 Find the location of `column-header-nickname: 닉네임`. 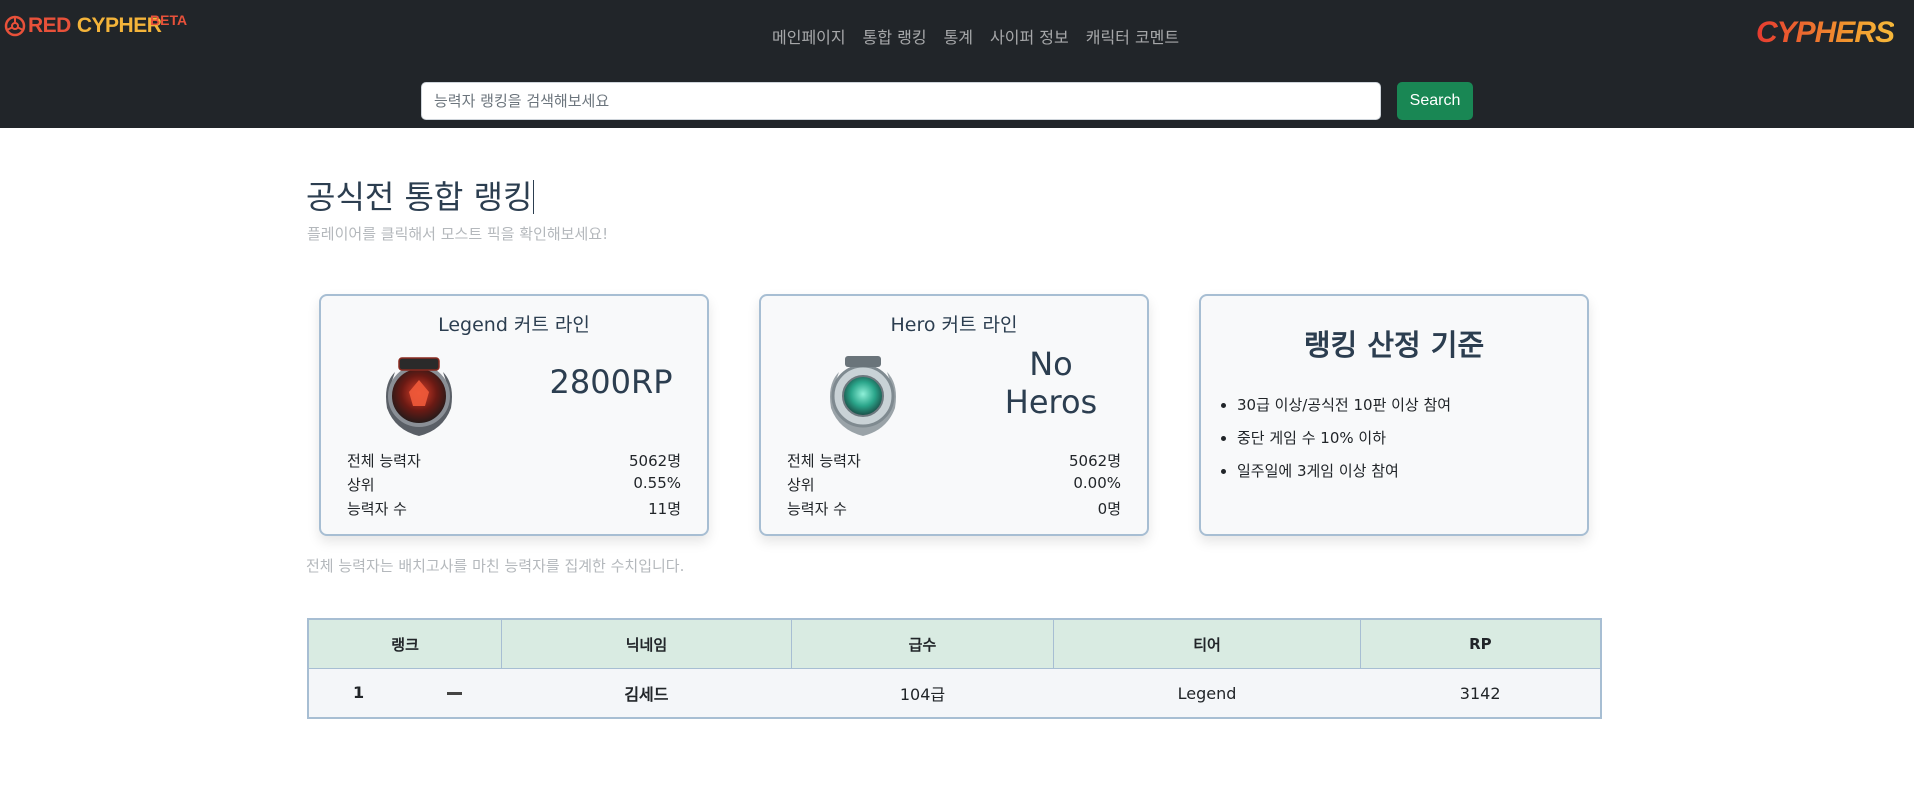

column-header-nickname: 닉네임 is located at coordinates (646, 643).